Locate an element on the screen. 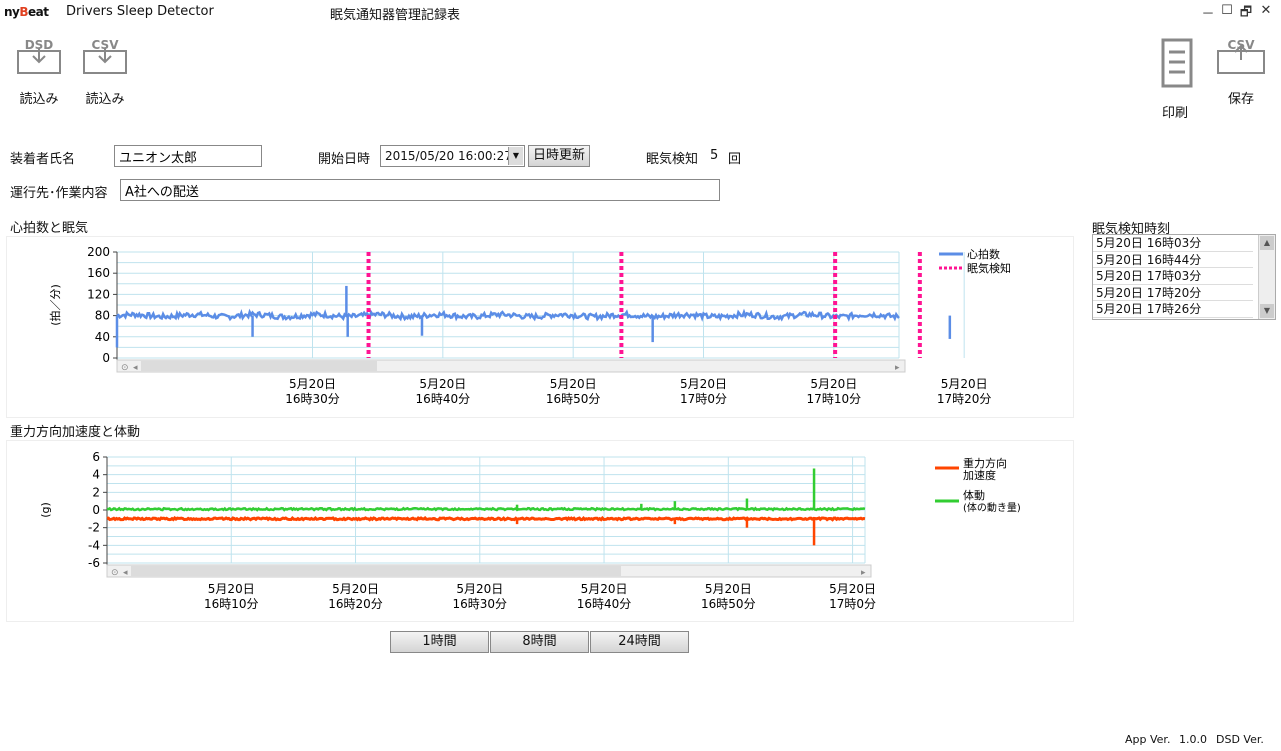 The image size is (1281, 751). document-title: 眠気通知器管理記録表 is located at coordinates (395, 15).